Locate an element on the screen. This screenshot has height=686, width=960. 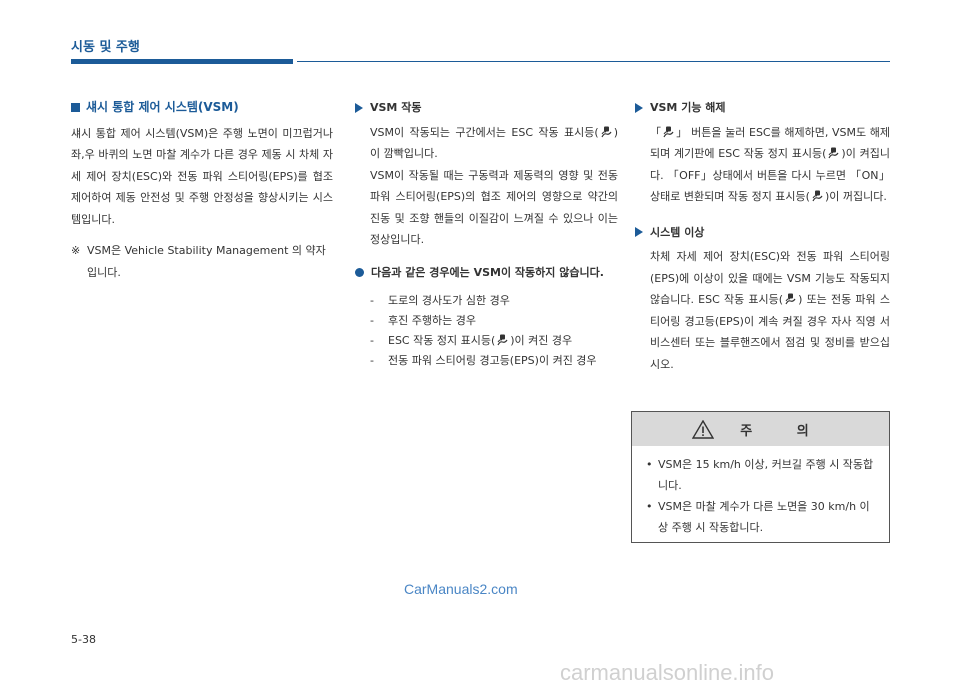
square-bullet-icon is located at coordinates (75, 108).